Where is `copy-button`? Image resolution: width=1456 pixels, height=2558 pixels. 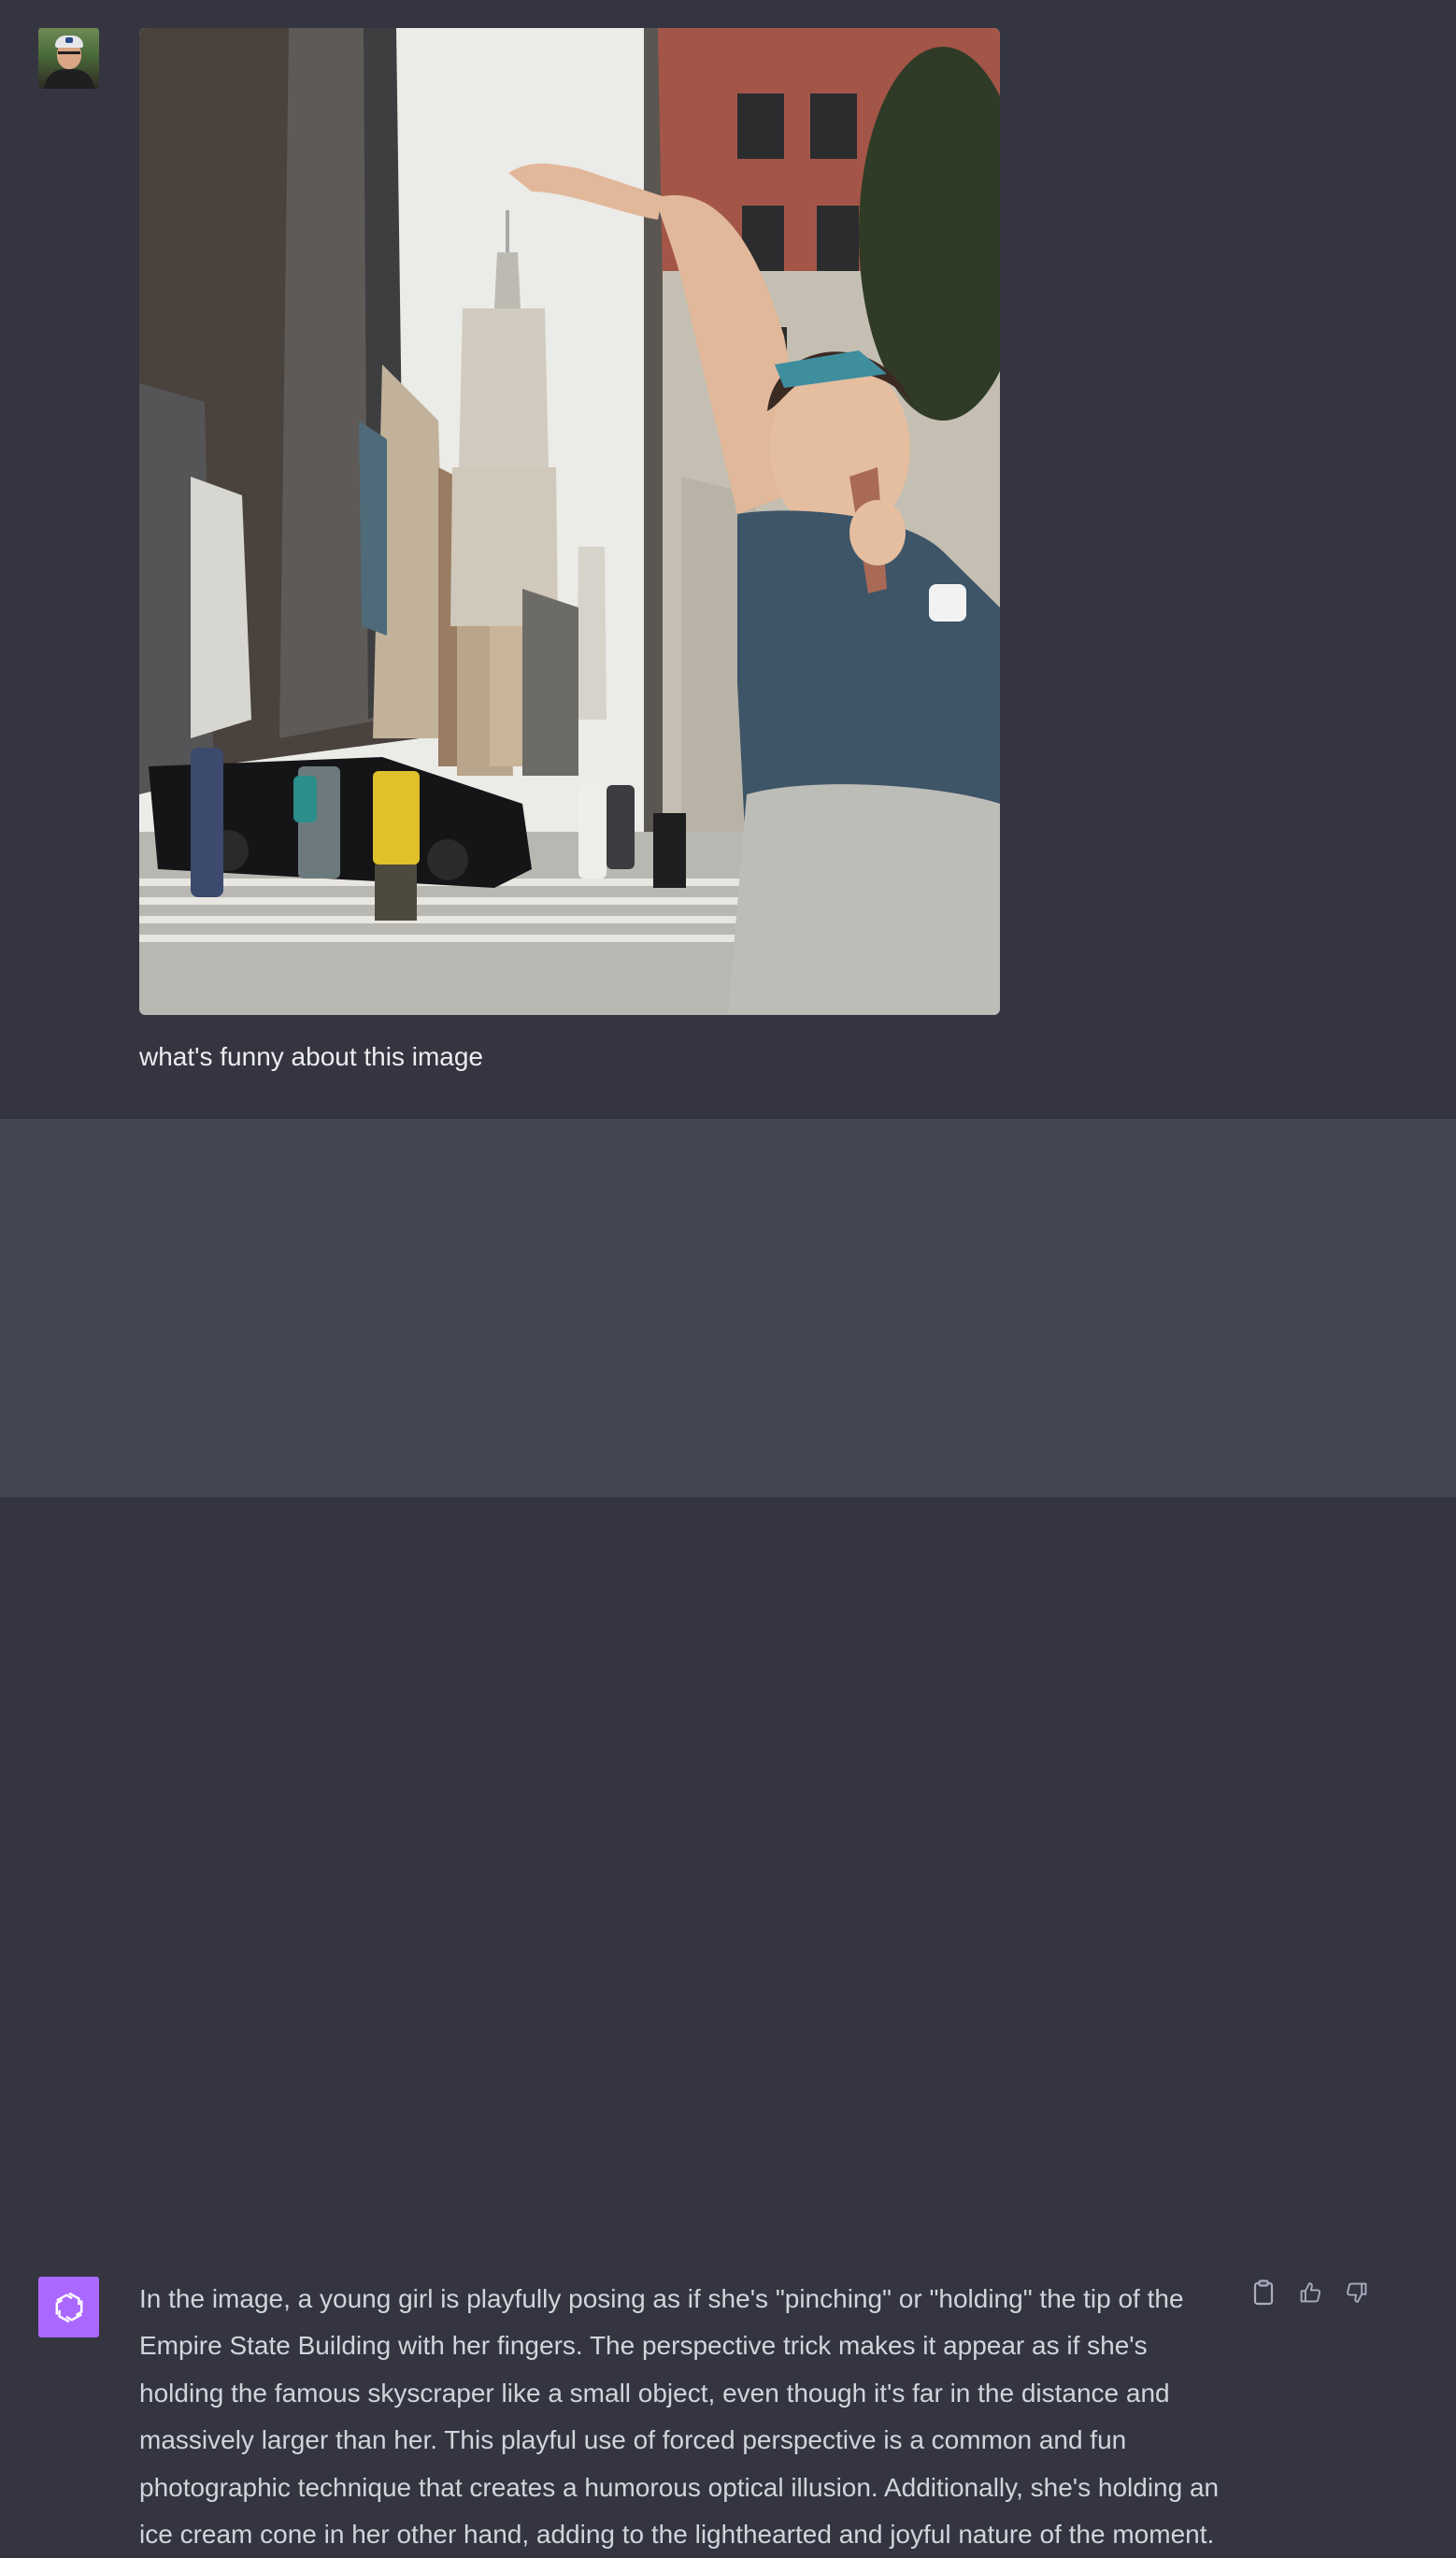 copy-button is located at coordinates (1263, 2293).